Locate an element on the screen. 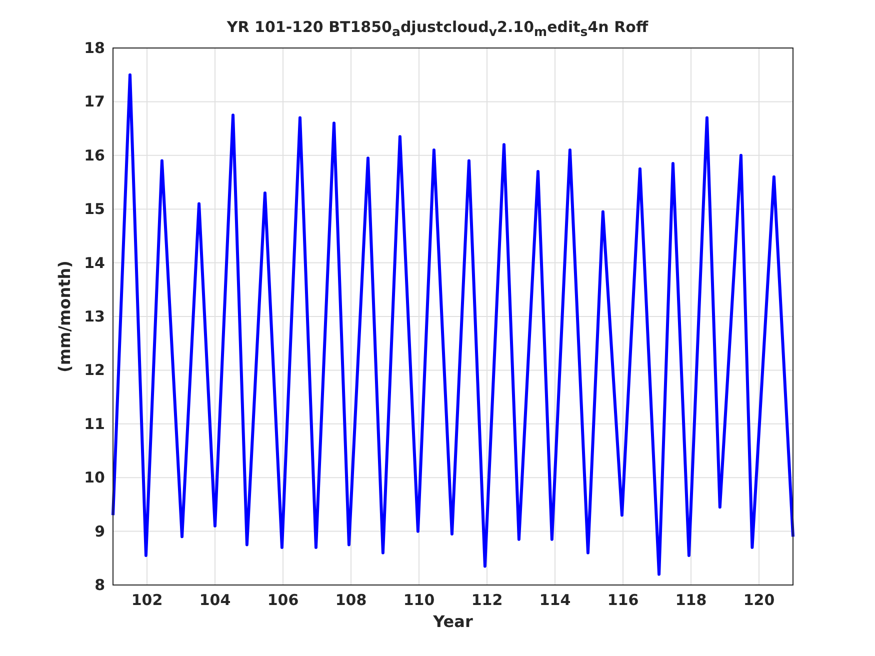  x-tick-label: 106 is located at coordinates (283, 600).